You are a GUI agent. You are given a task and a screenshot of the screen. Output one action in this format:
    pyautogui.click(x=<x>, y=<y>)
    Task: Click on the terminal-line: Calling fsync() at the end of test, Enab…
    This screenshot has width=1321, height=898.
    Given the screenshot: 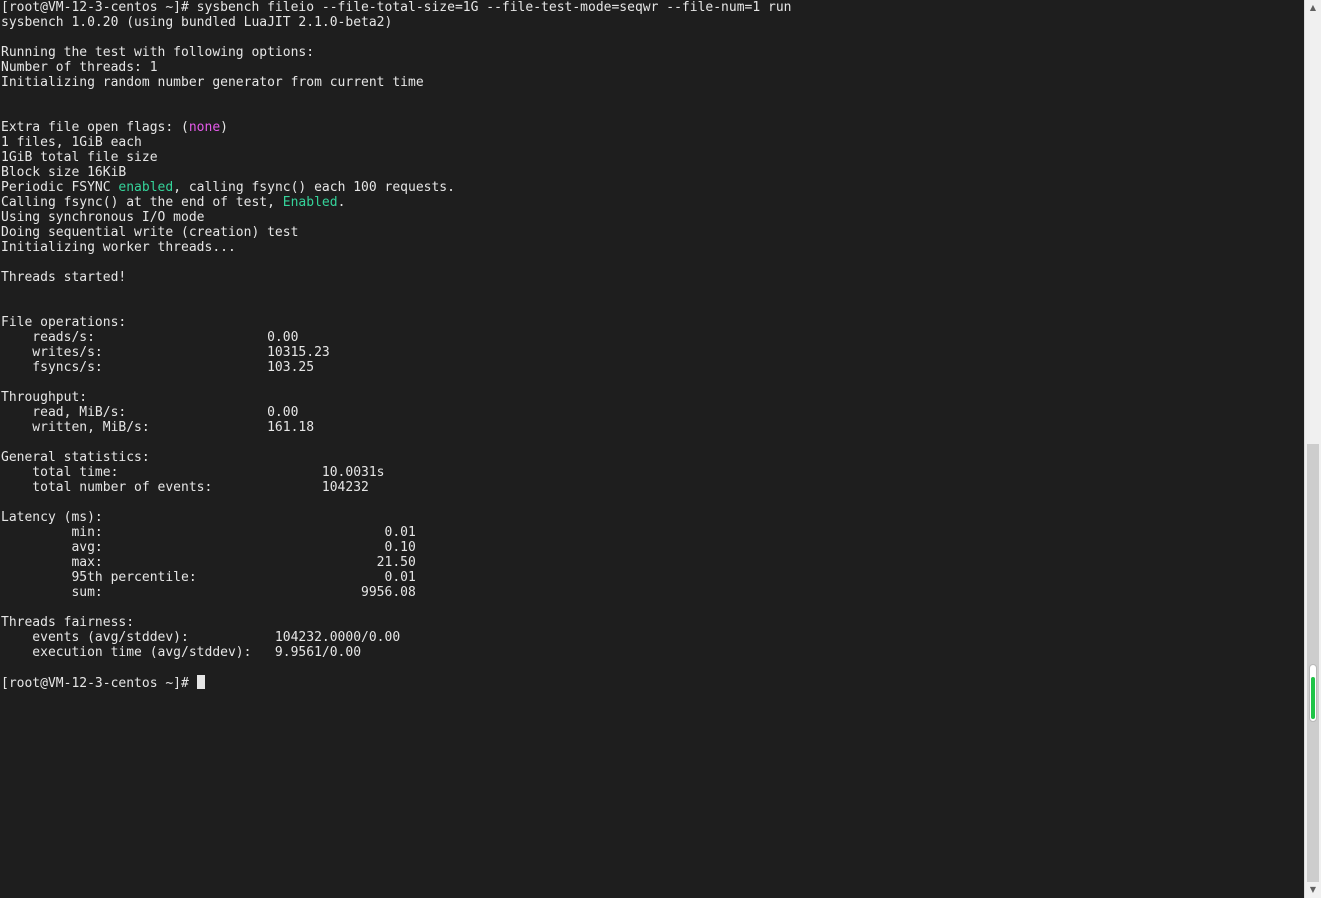 What is the action you would take?
    pyautogui.click(x=173, y=202)
    